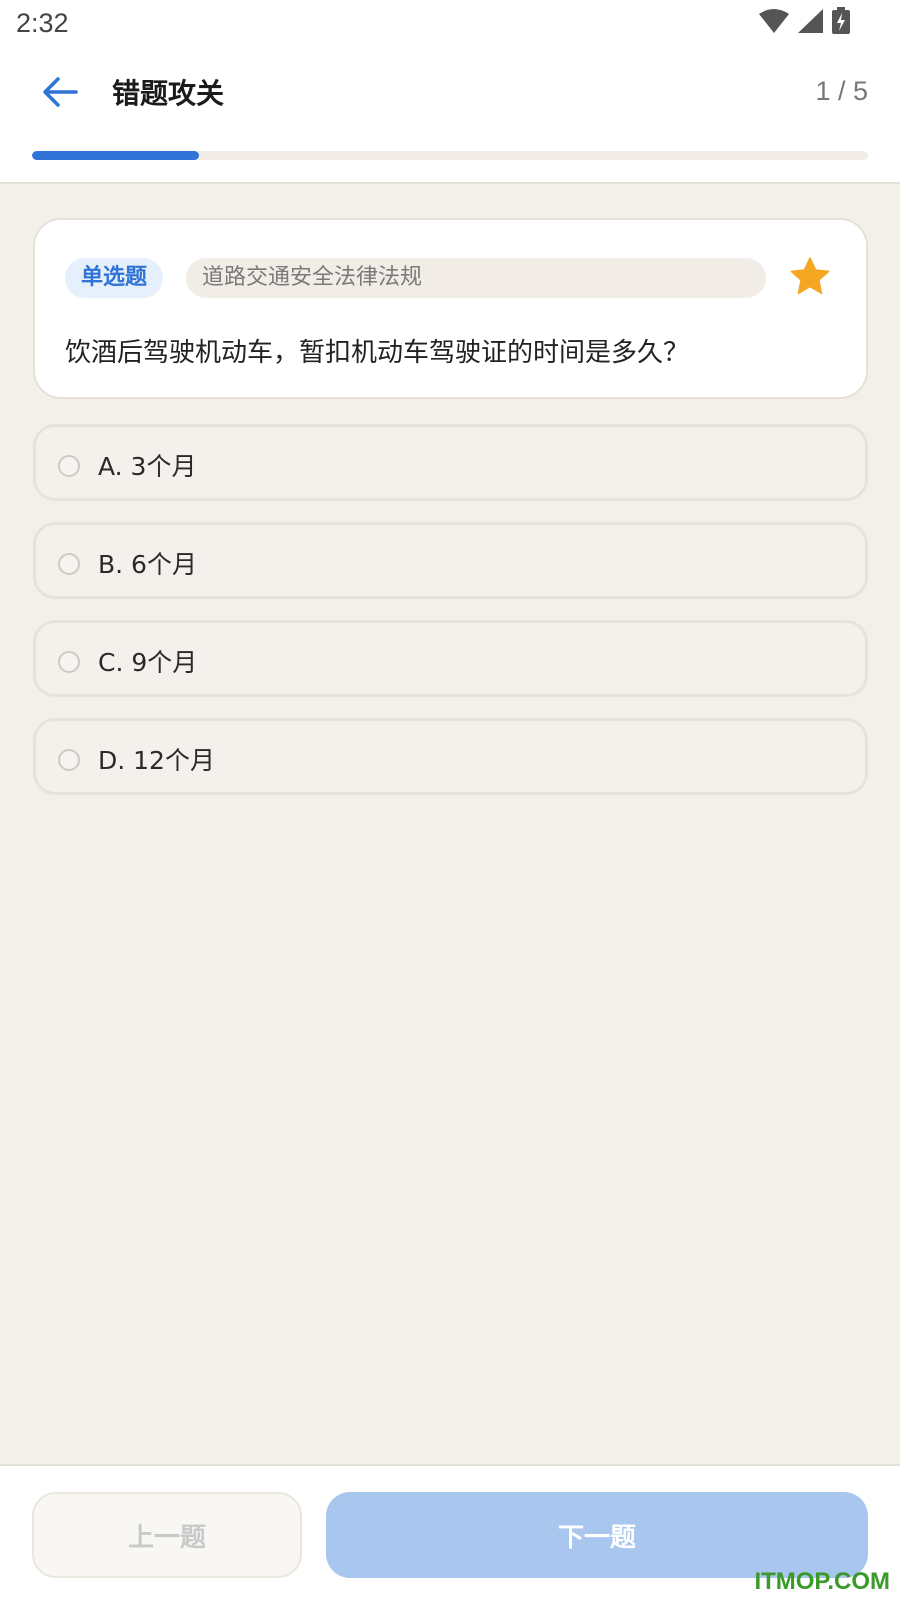 Image resolution: width=900 pixels, height=1600 pixels. Describe the element at coordinates (597, 1535) in the screenshot. I see `next-question-button: 下一题` at that location.